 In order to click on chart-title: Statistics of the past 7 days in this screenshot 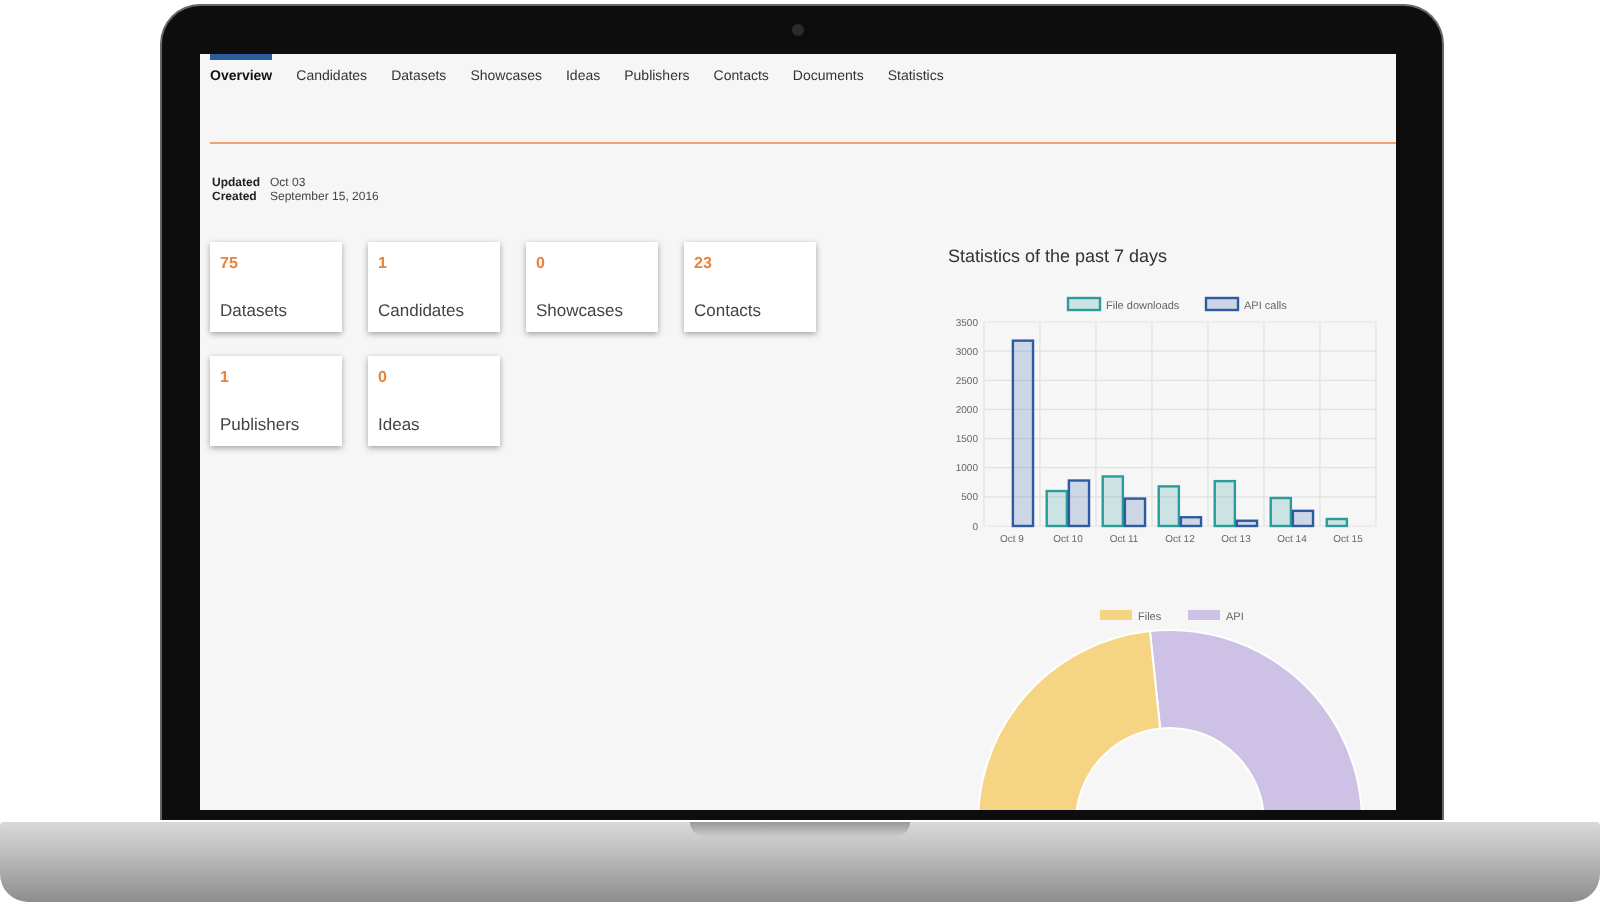, I will do `click(1058, 256)`.